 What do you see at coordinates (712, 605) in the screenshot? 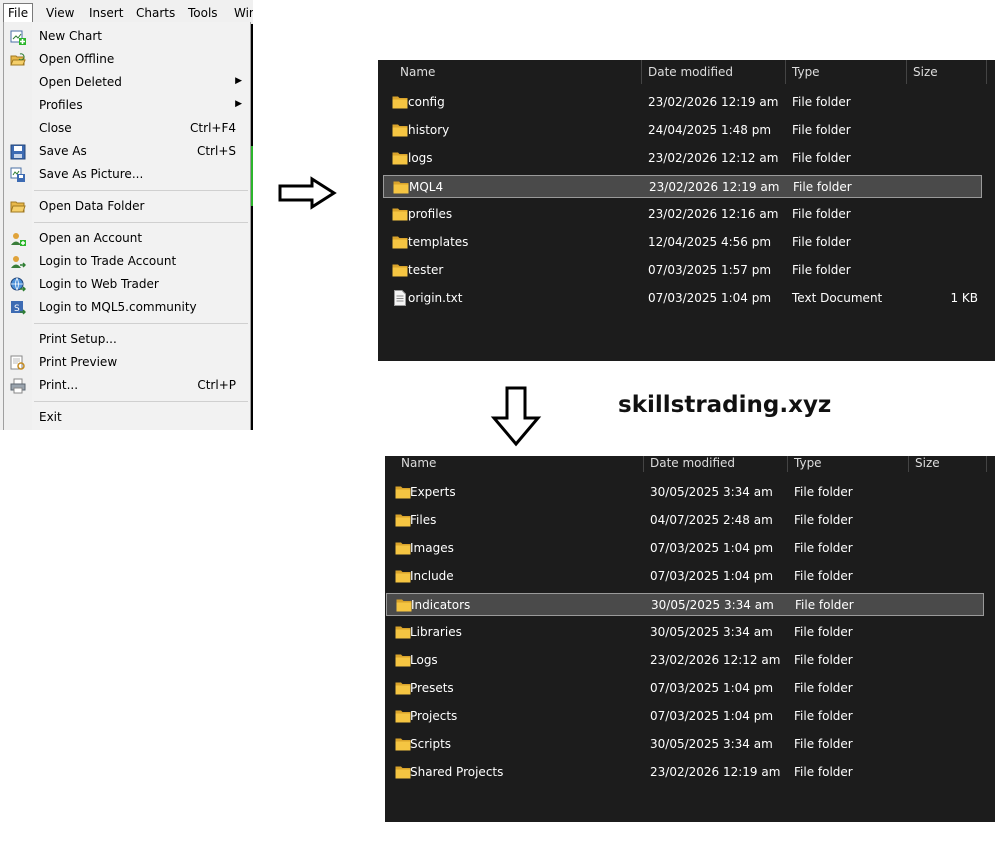
I see `file-date-modified: 30/05/2025 3:34 am` at bounding box center [712, 605].